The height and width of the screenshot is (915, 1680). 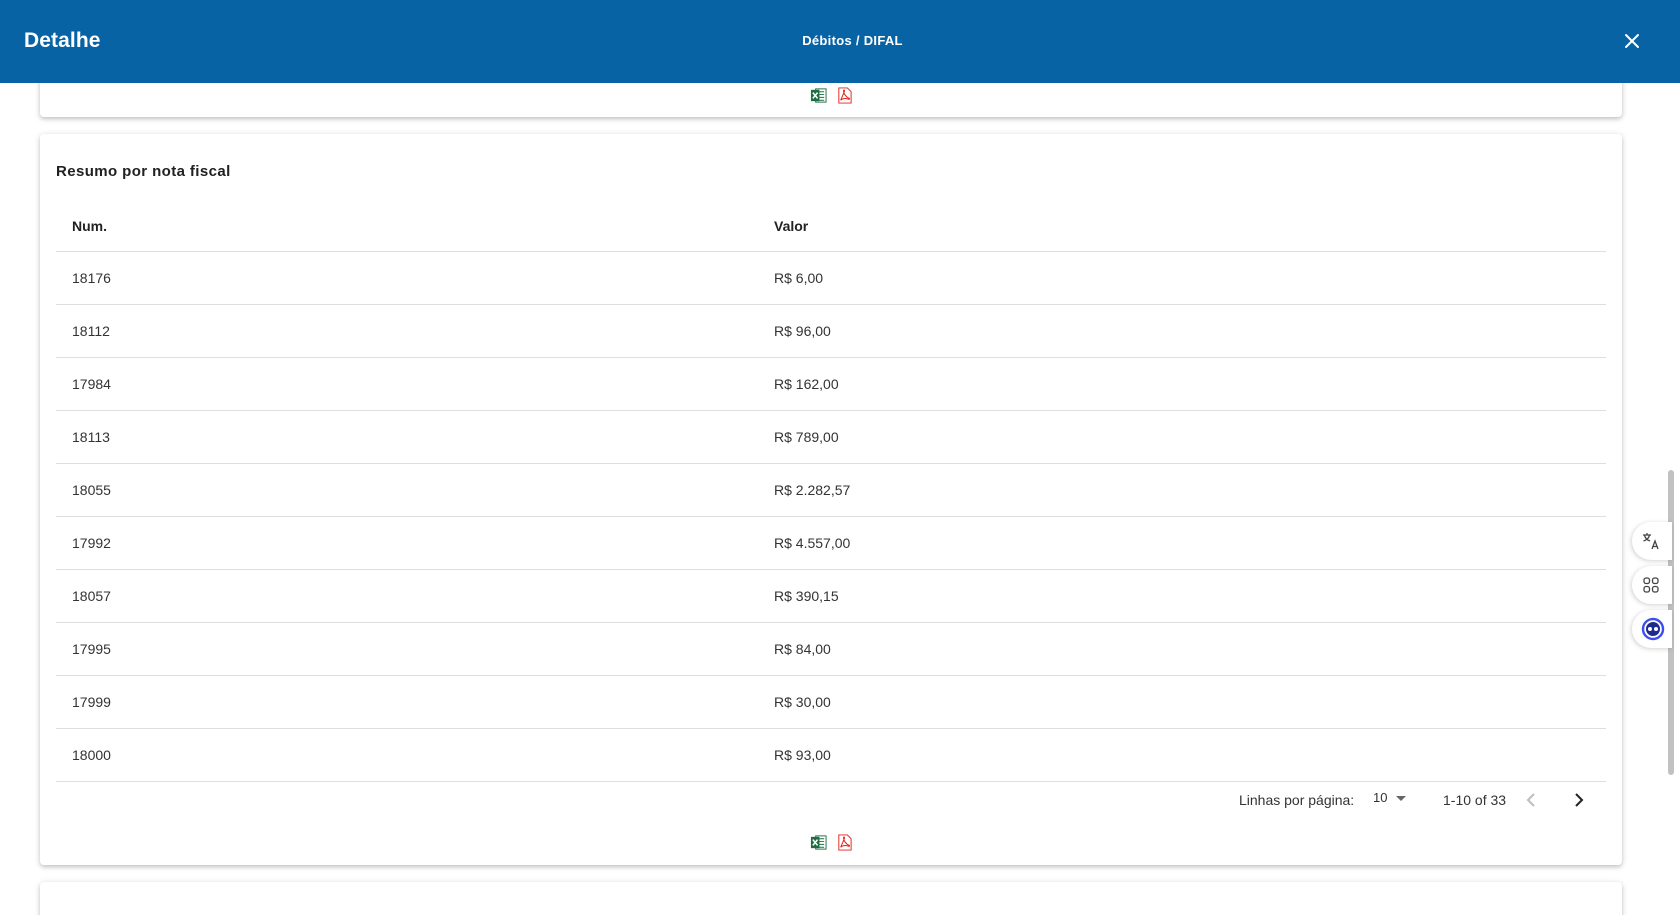 What do you see at coordinates (802, 702) in the screenshot?
I see `cell-valor: R$ 30,00` at bounding box center [802, 702].